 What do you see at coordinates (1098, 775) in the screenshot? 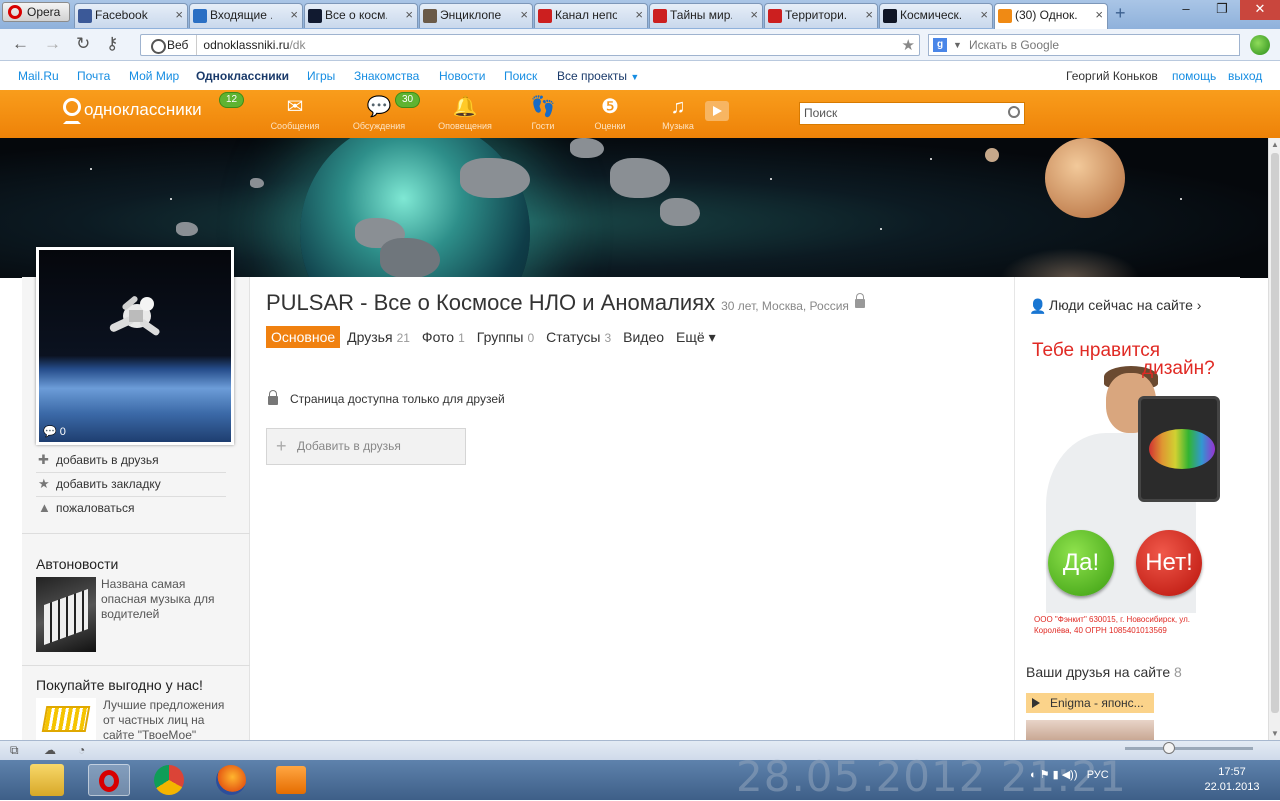
I see `language-indicator: РУС` at bounding box center [1098, 775].